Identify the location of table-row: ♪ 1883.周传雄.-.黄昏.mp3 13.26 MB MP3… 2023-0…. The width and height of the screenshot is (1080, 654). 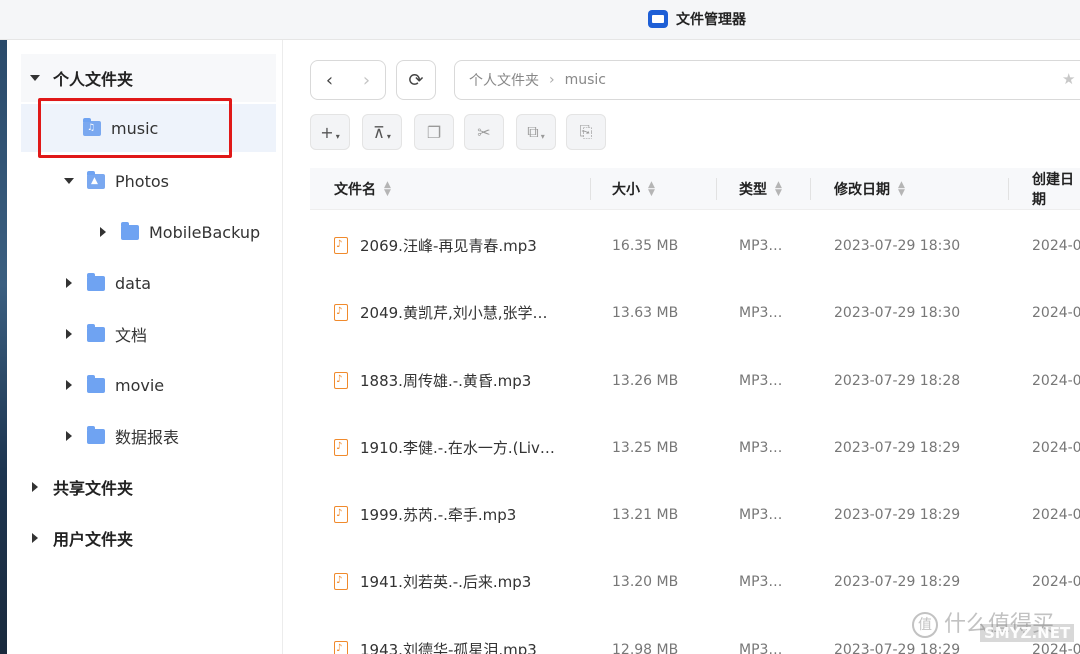
(695, 380).